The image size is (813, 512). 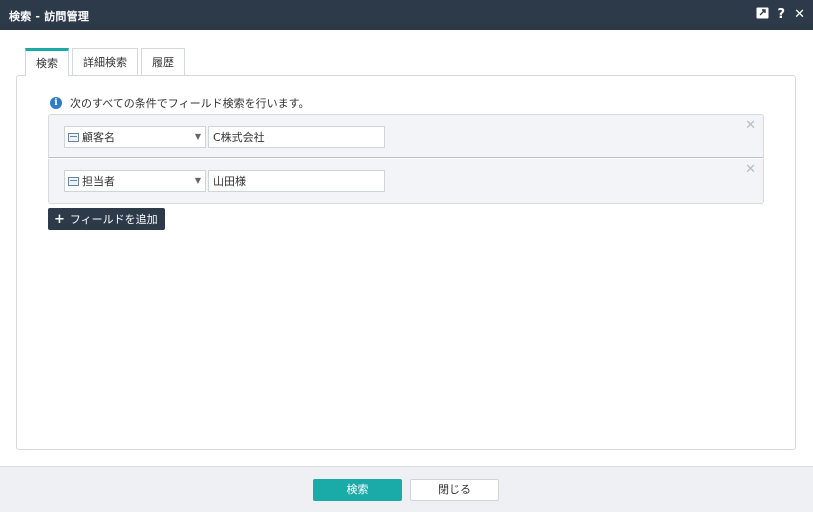 I want to click on dialog-footer: 検索 閉じる, so click(x=406, y=489).